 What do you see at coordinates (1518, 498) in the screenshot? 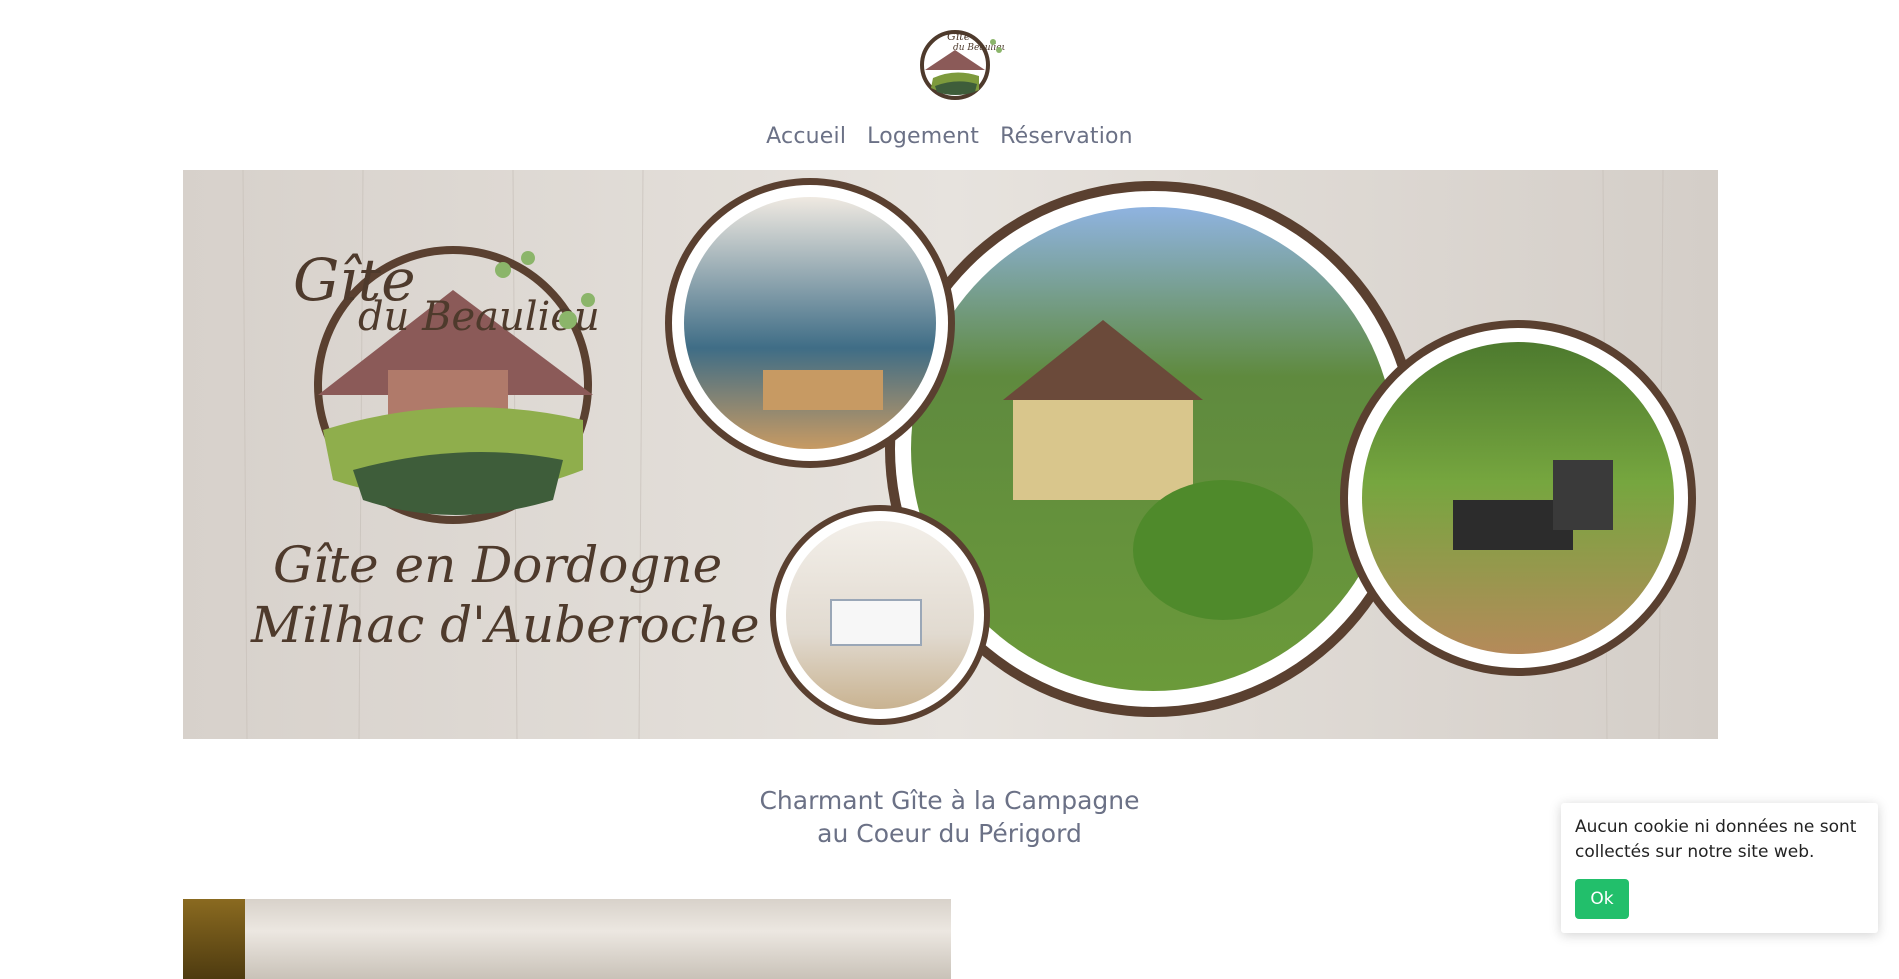
I see `photo-terrace` at bounding box center [1518, 498].